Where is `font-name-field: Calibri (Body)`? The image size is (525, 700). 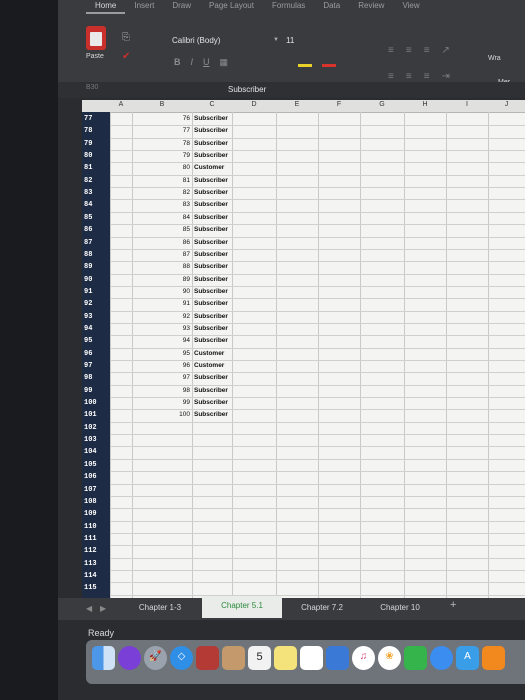 font-name-field: Calibri (Body) is located at coordinates (196, 40).